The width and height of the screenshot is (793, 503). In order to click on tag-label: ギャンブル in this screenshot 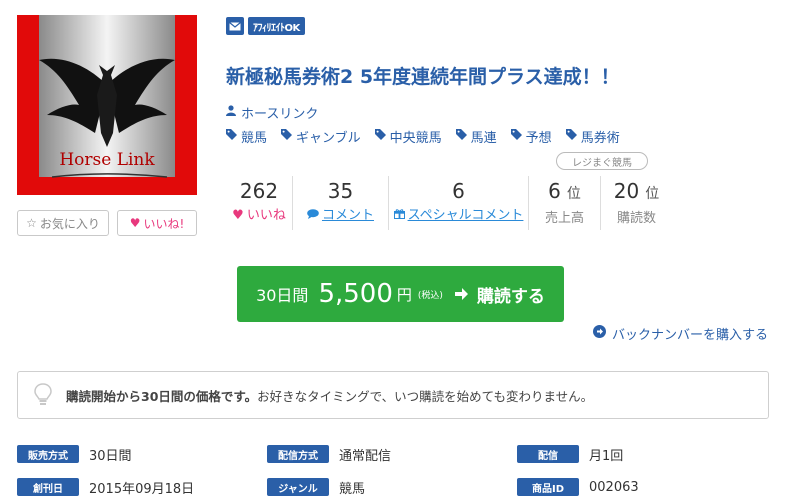, I will do `click(328, 138)`.